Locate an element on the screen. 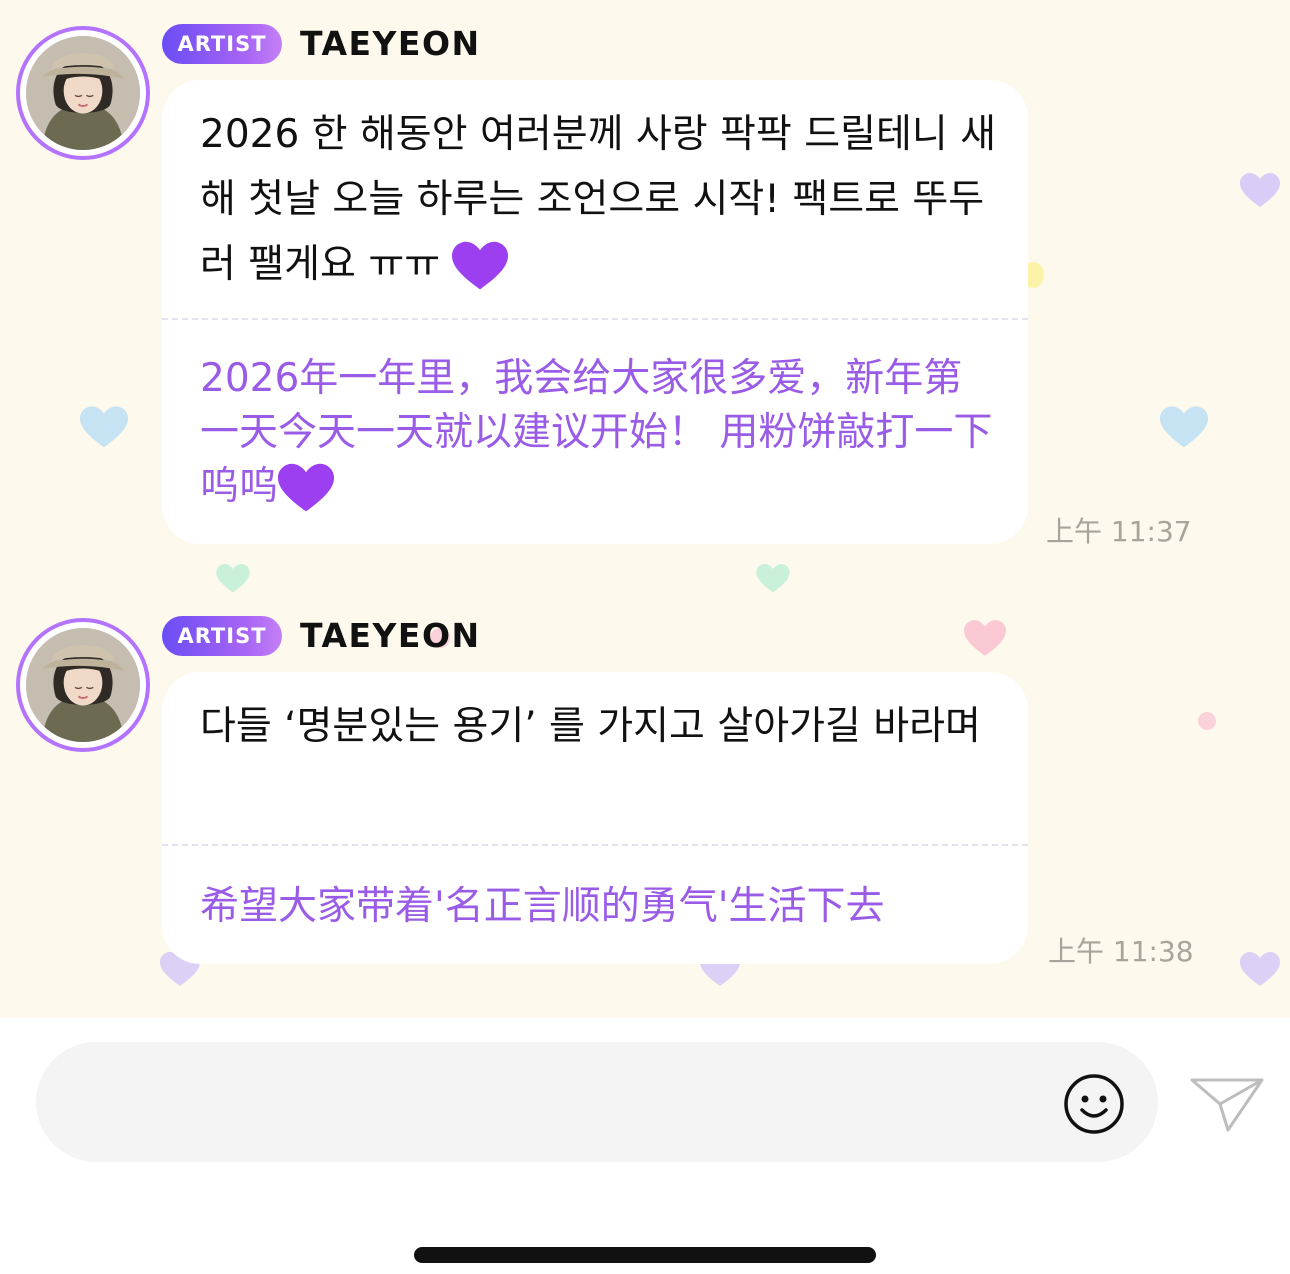  message-text-korean: 다들 ‘명분있는 용기’ 를 가지고 살아가길 바라며 is located at coordinates (590, 726).